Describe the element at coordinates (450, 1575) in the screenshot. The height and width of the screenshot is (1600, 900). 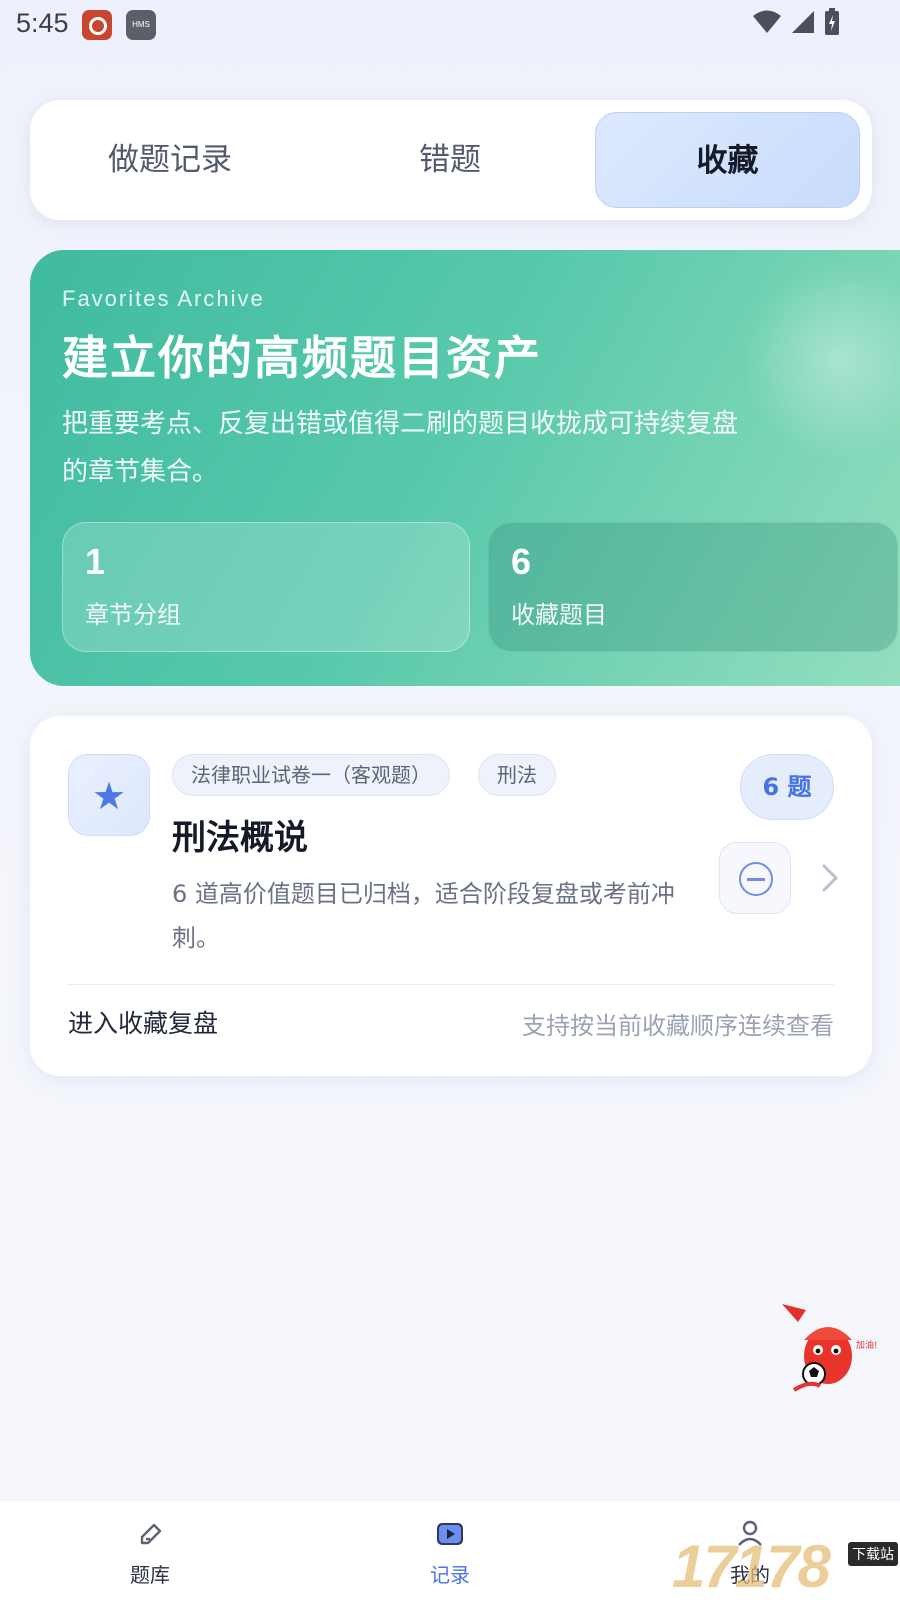
I see `nav-label: 记录` at that location.